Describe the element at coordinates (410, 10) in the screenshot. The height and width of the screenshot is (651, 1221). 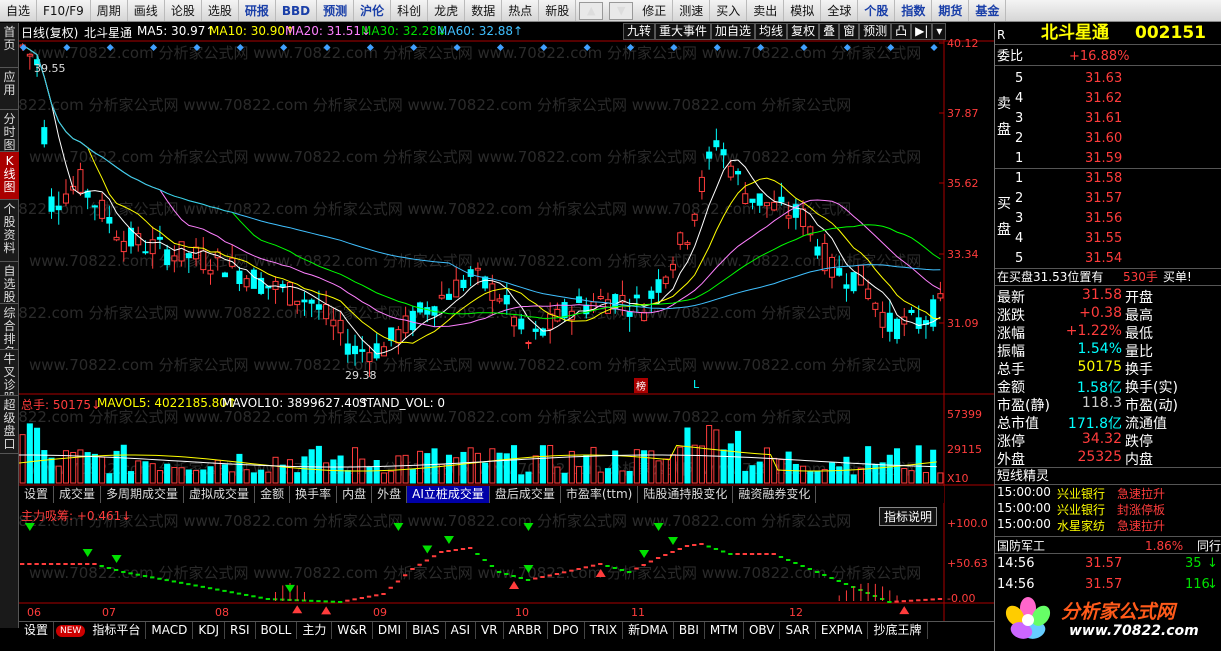
I see `menu-item: 科创` at that location.